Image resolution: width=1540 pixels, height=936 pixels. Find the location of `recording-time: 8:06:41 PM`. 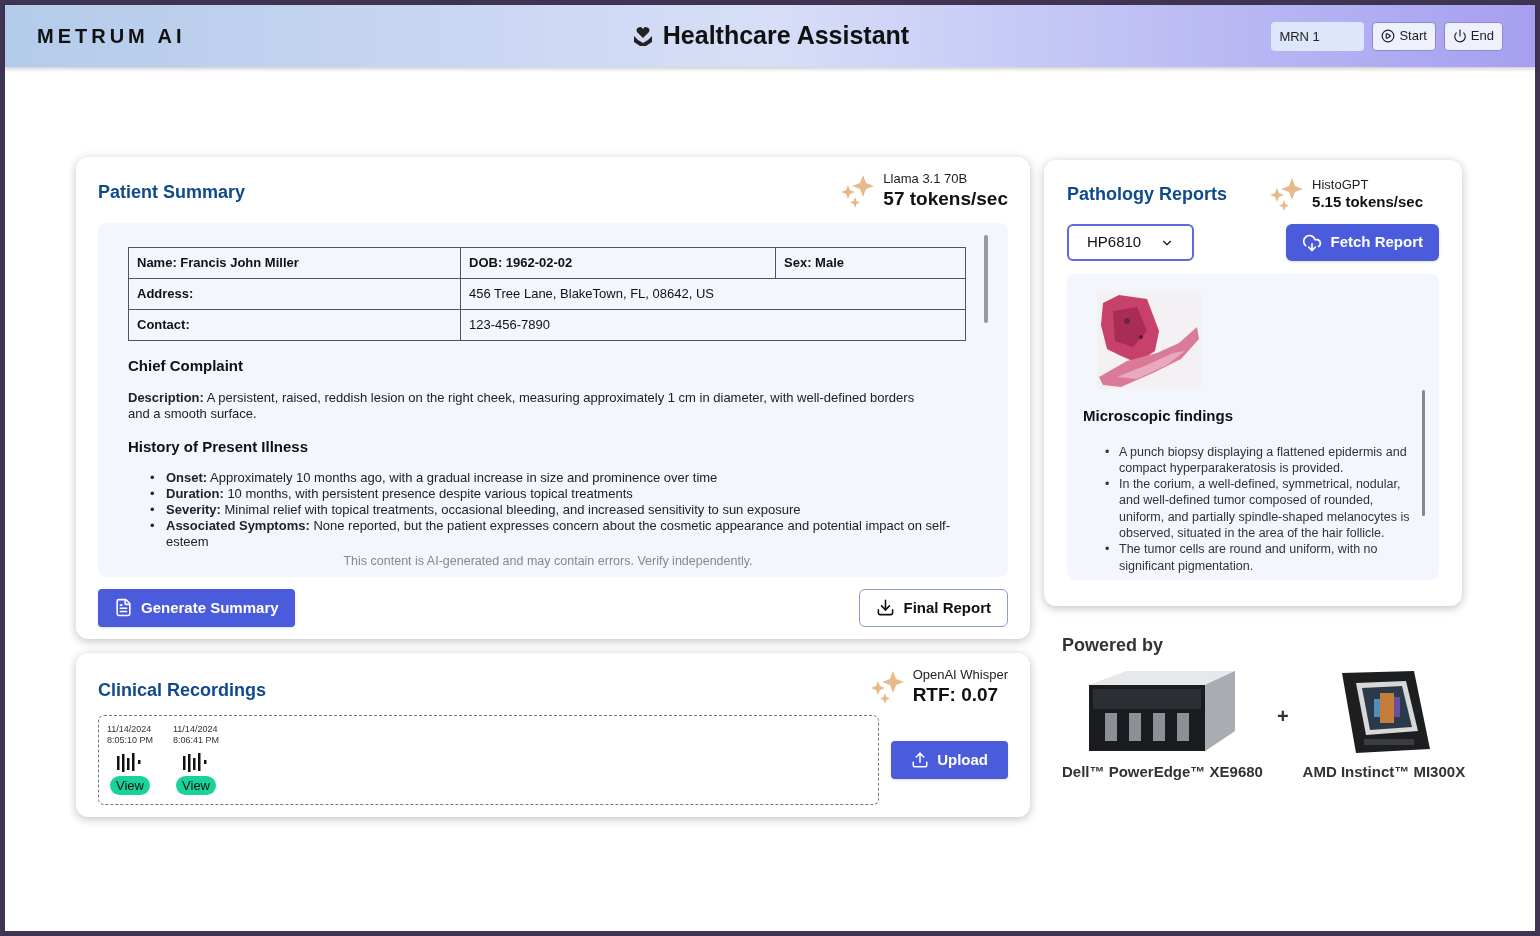

recording-time: 8:06:41 PM is located at coordinates (196, 740).